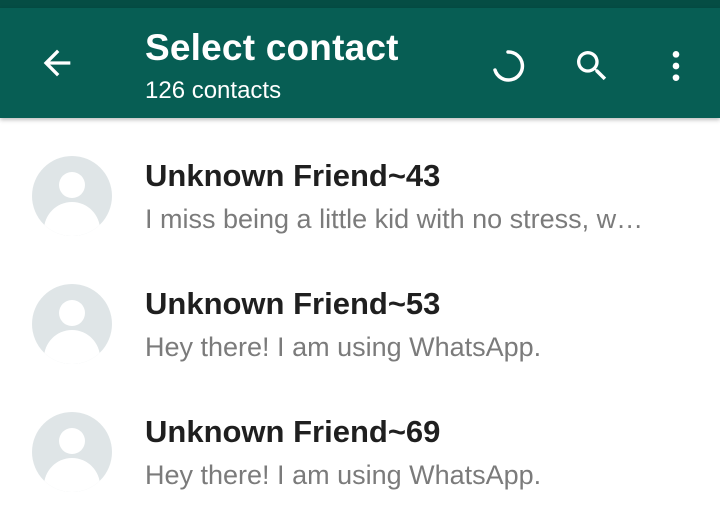  I want to click on contact-name: Unknown Friend~69, so click(293, 431).